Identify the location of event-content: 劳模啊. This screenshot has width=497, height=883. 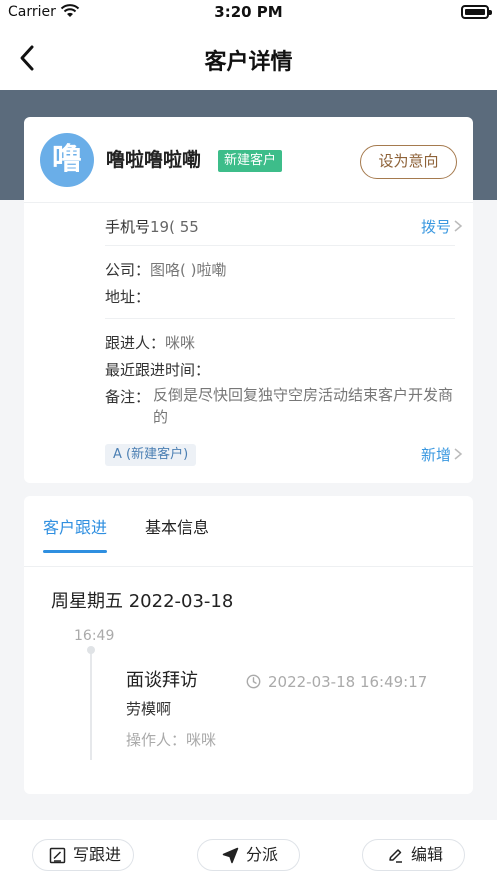
(149, 709).